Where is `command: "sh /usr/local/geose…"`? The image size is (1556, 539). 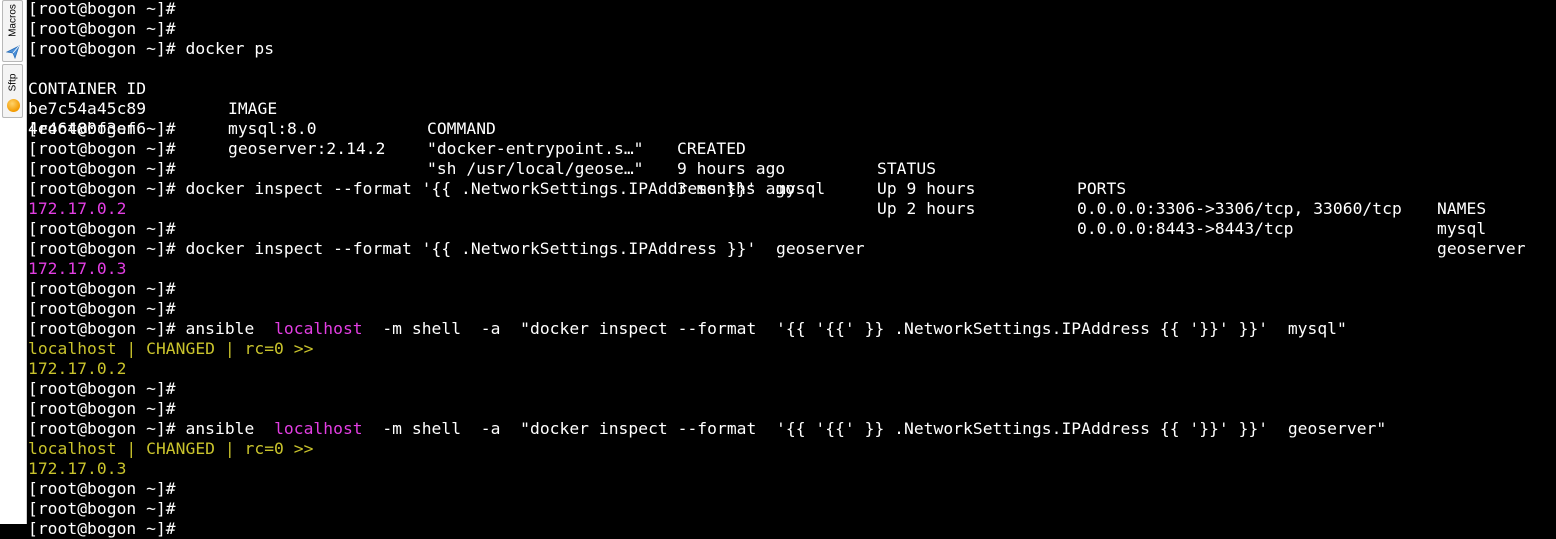 command: "sh /usr/local/geose…" is located at coordinates (535, 168).